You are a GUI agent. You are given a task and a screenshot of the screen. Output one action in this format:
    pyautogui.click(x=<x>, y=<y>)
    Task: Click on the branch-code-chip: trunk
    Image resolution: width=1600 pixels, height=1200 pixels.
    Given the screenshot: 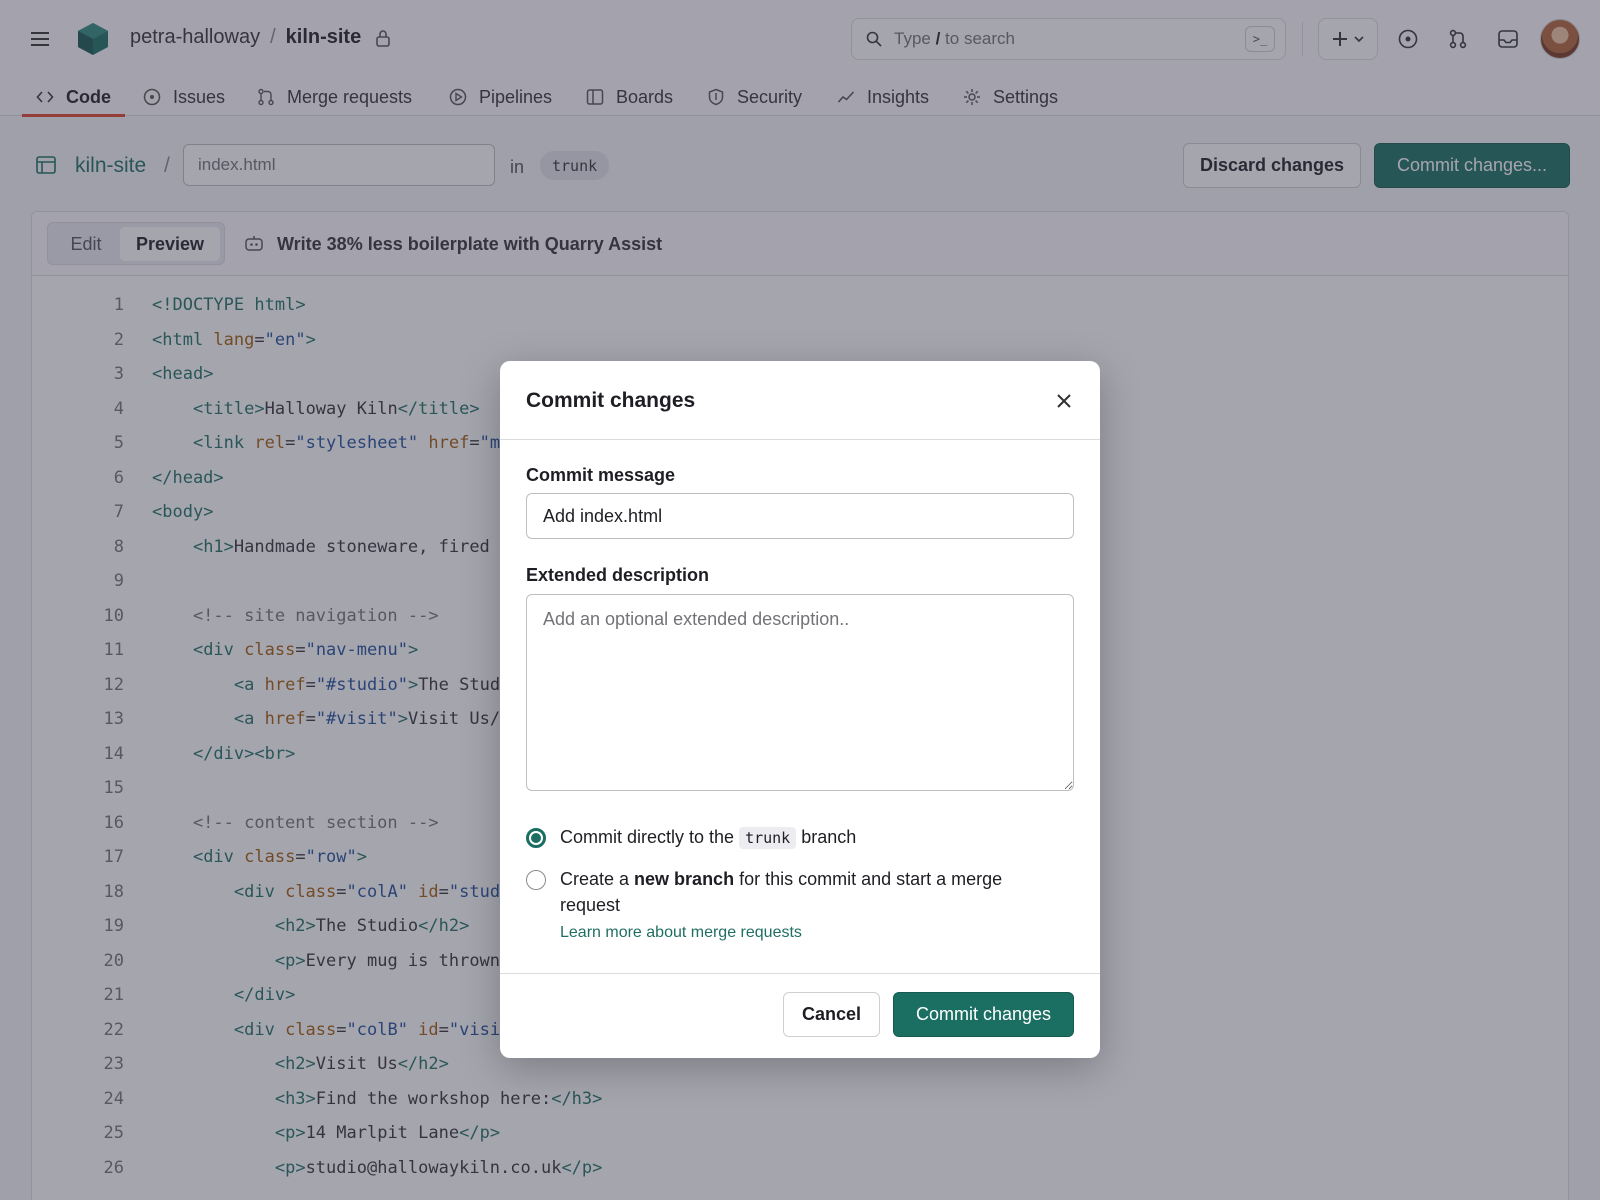 What is the action you would take?
    pyautogui.click(x=768, y=838)
    